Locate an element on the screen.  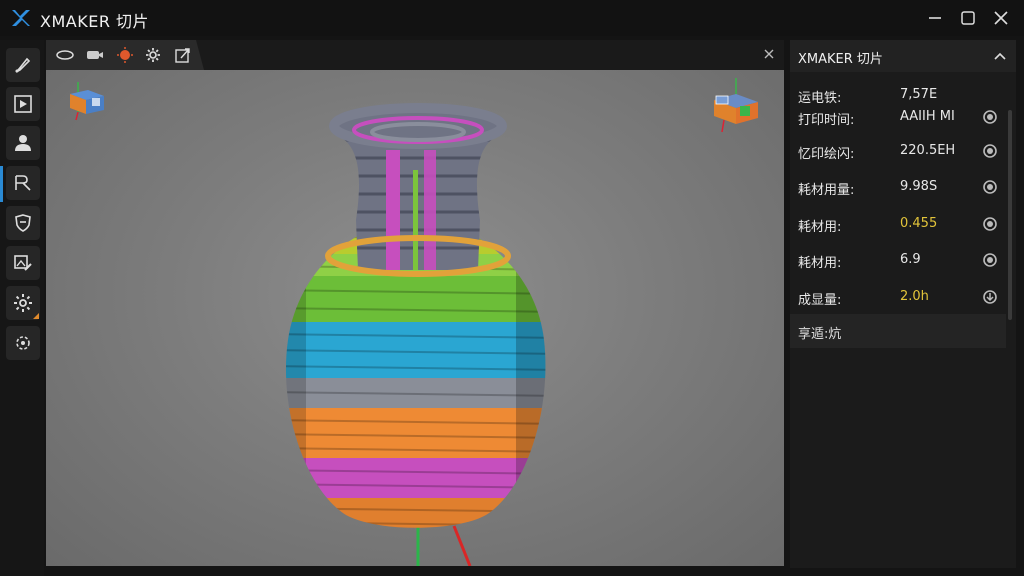
gear-icon is located at coordinates (23, 303).